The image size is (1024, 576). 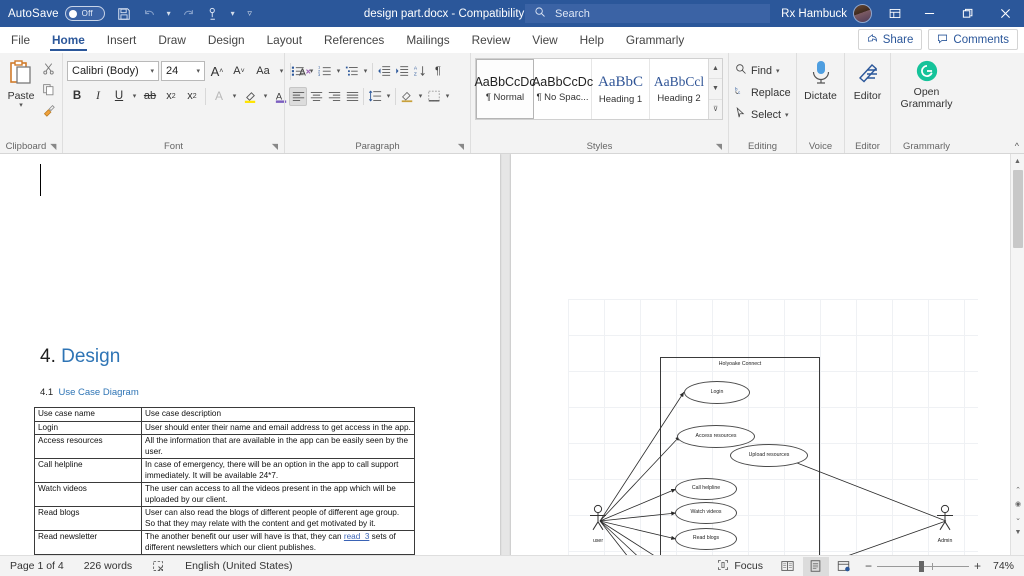 I want to click on print-layout-icon, so click(x=815, y=566).